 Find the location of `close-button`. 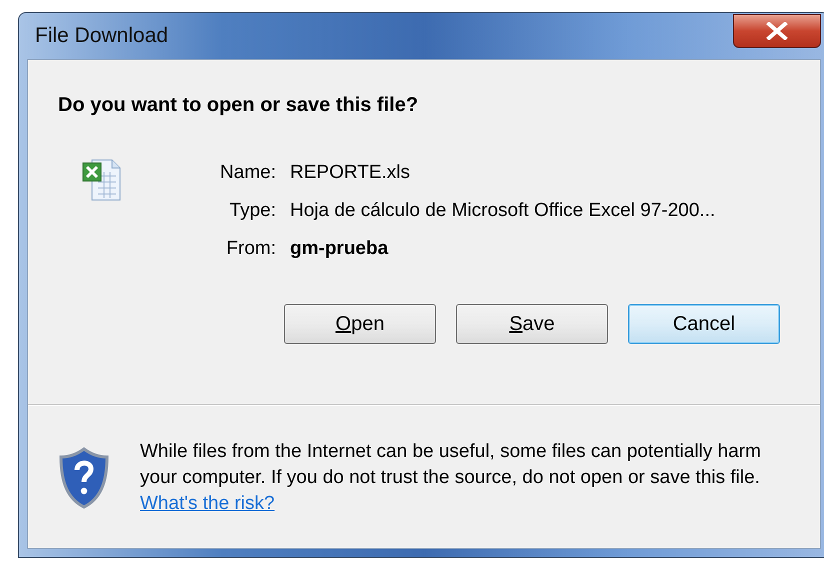

close-button is located at coordinates (777, 31).